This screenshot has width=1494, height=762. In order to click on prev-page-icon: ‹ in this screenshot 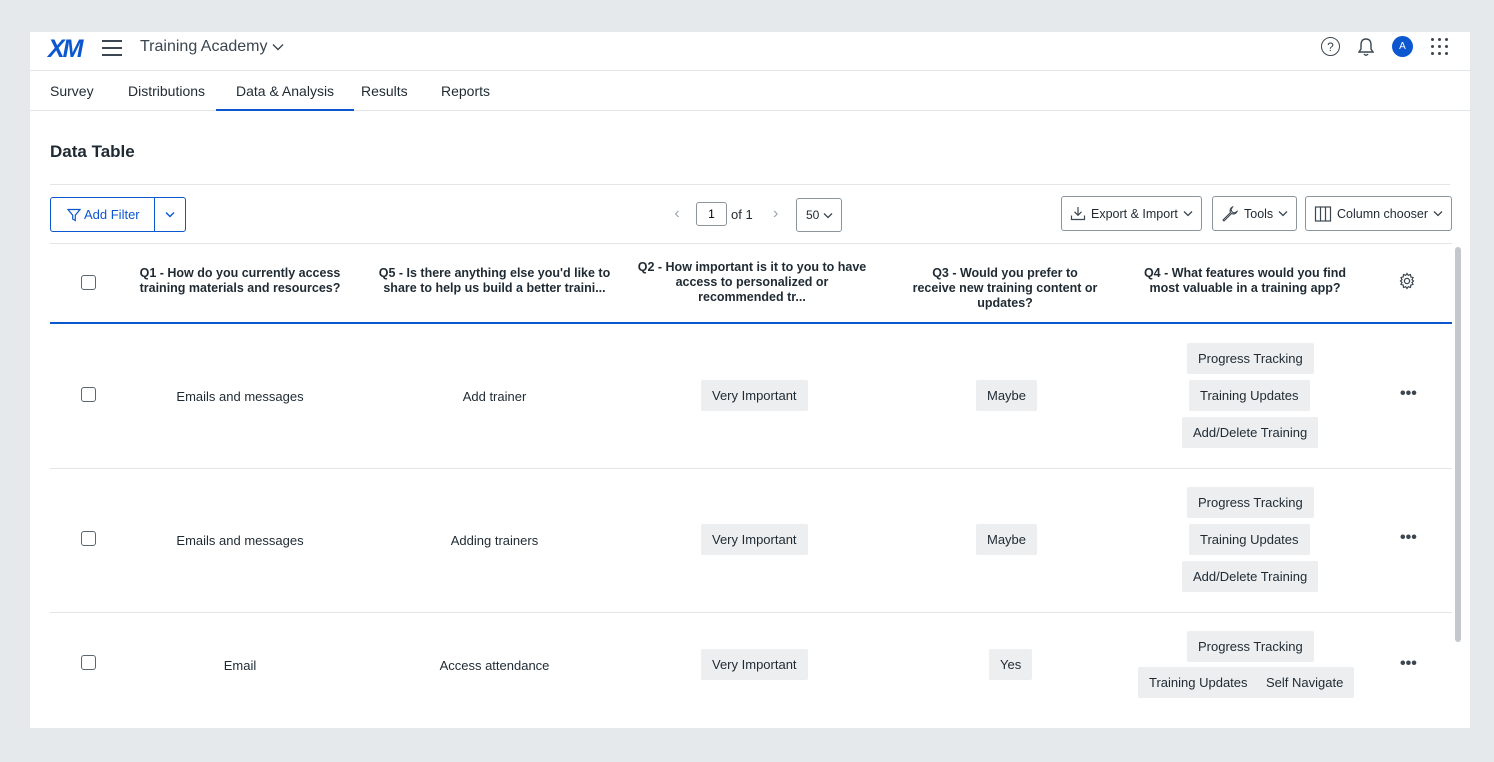, I will do `click(677, 214)`.